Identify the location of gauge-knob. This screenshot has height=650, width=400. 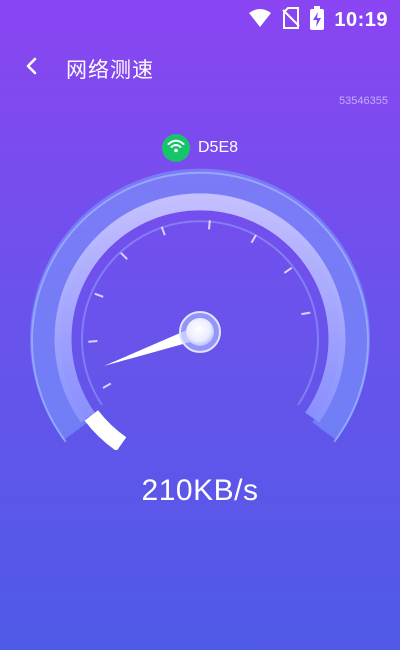
(200, 332).